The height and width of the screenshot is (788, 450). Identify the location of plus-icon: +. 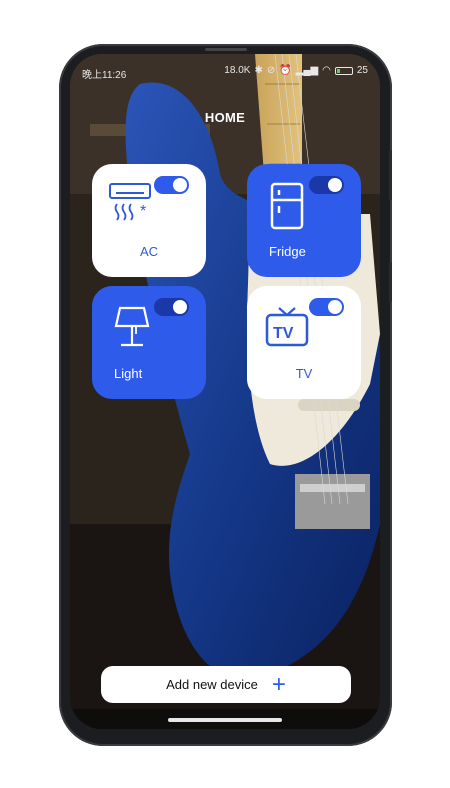
(278, 684).